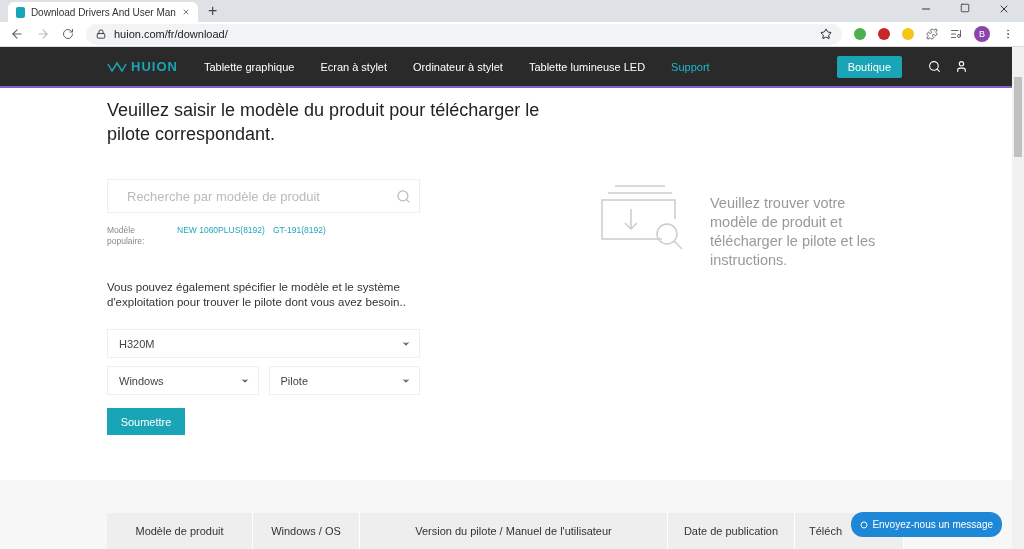  Describe the element at coordinates (690, 66) in the screenshot. I see `nav-link: Support` at that location.